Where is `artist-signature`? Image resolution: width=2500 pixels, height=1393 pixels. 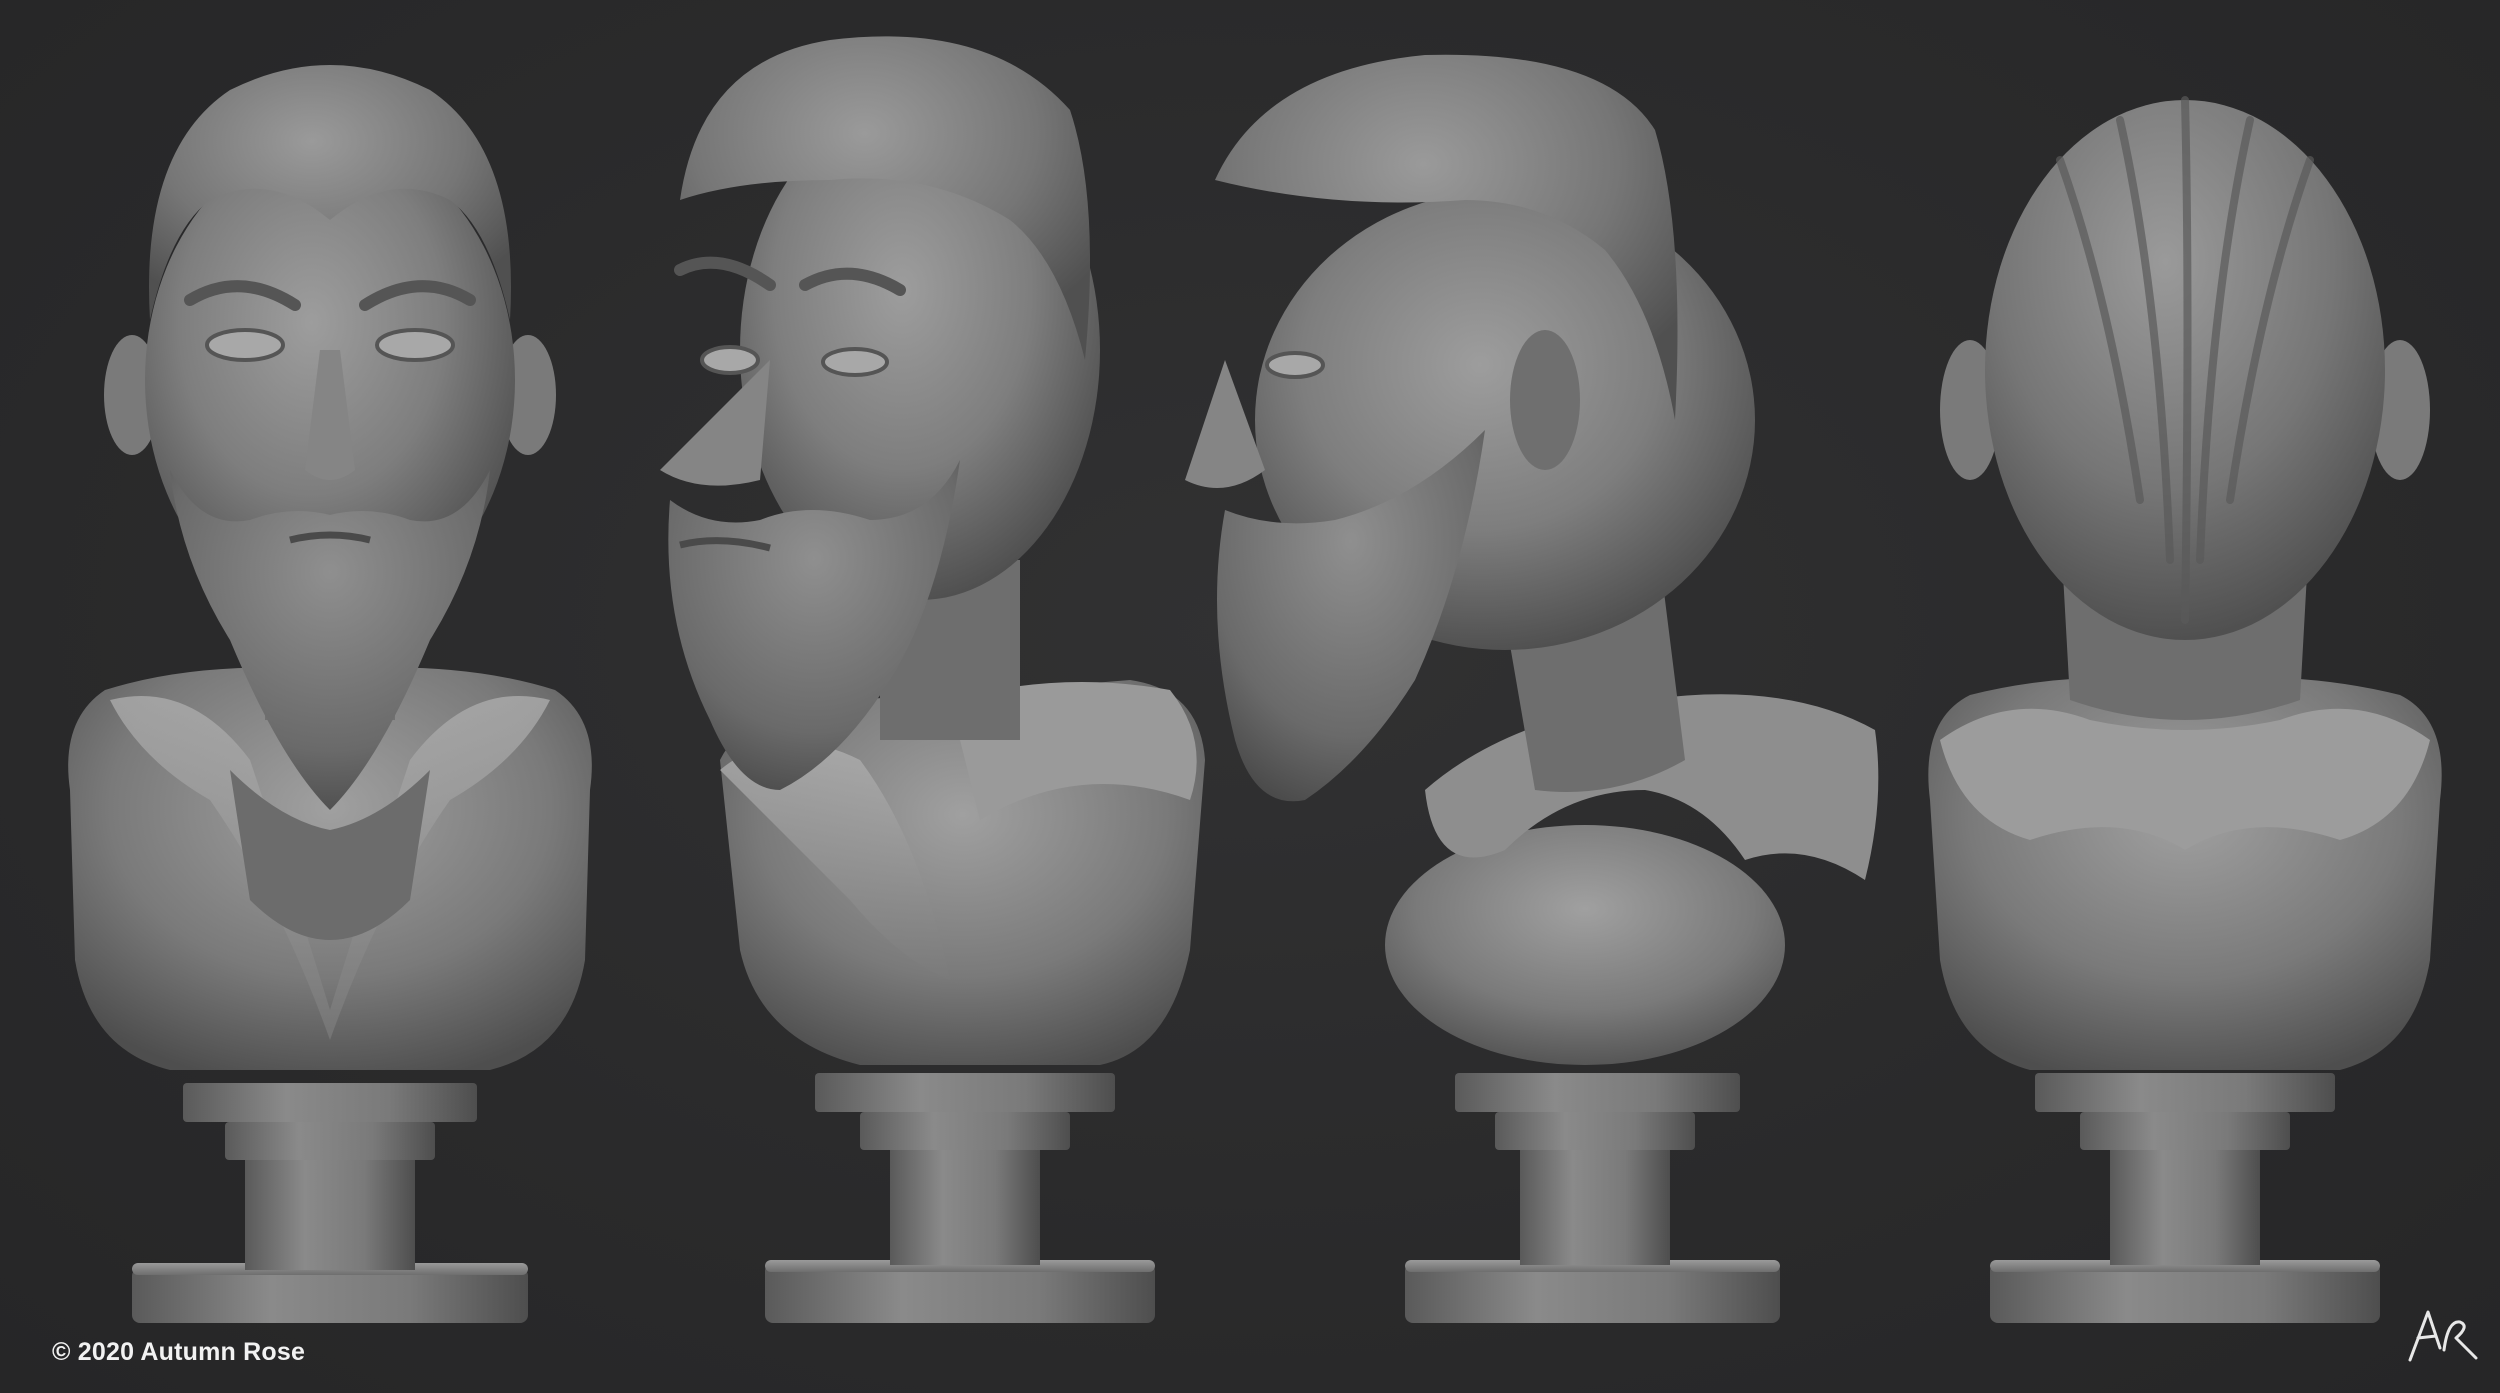
artist-signature is located at coordinates (2440, 1335).